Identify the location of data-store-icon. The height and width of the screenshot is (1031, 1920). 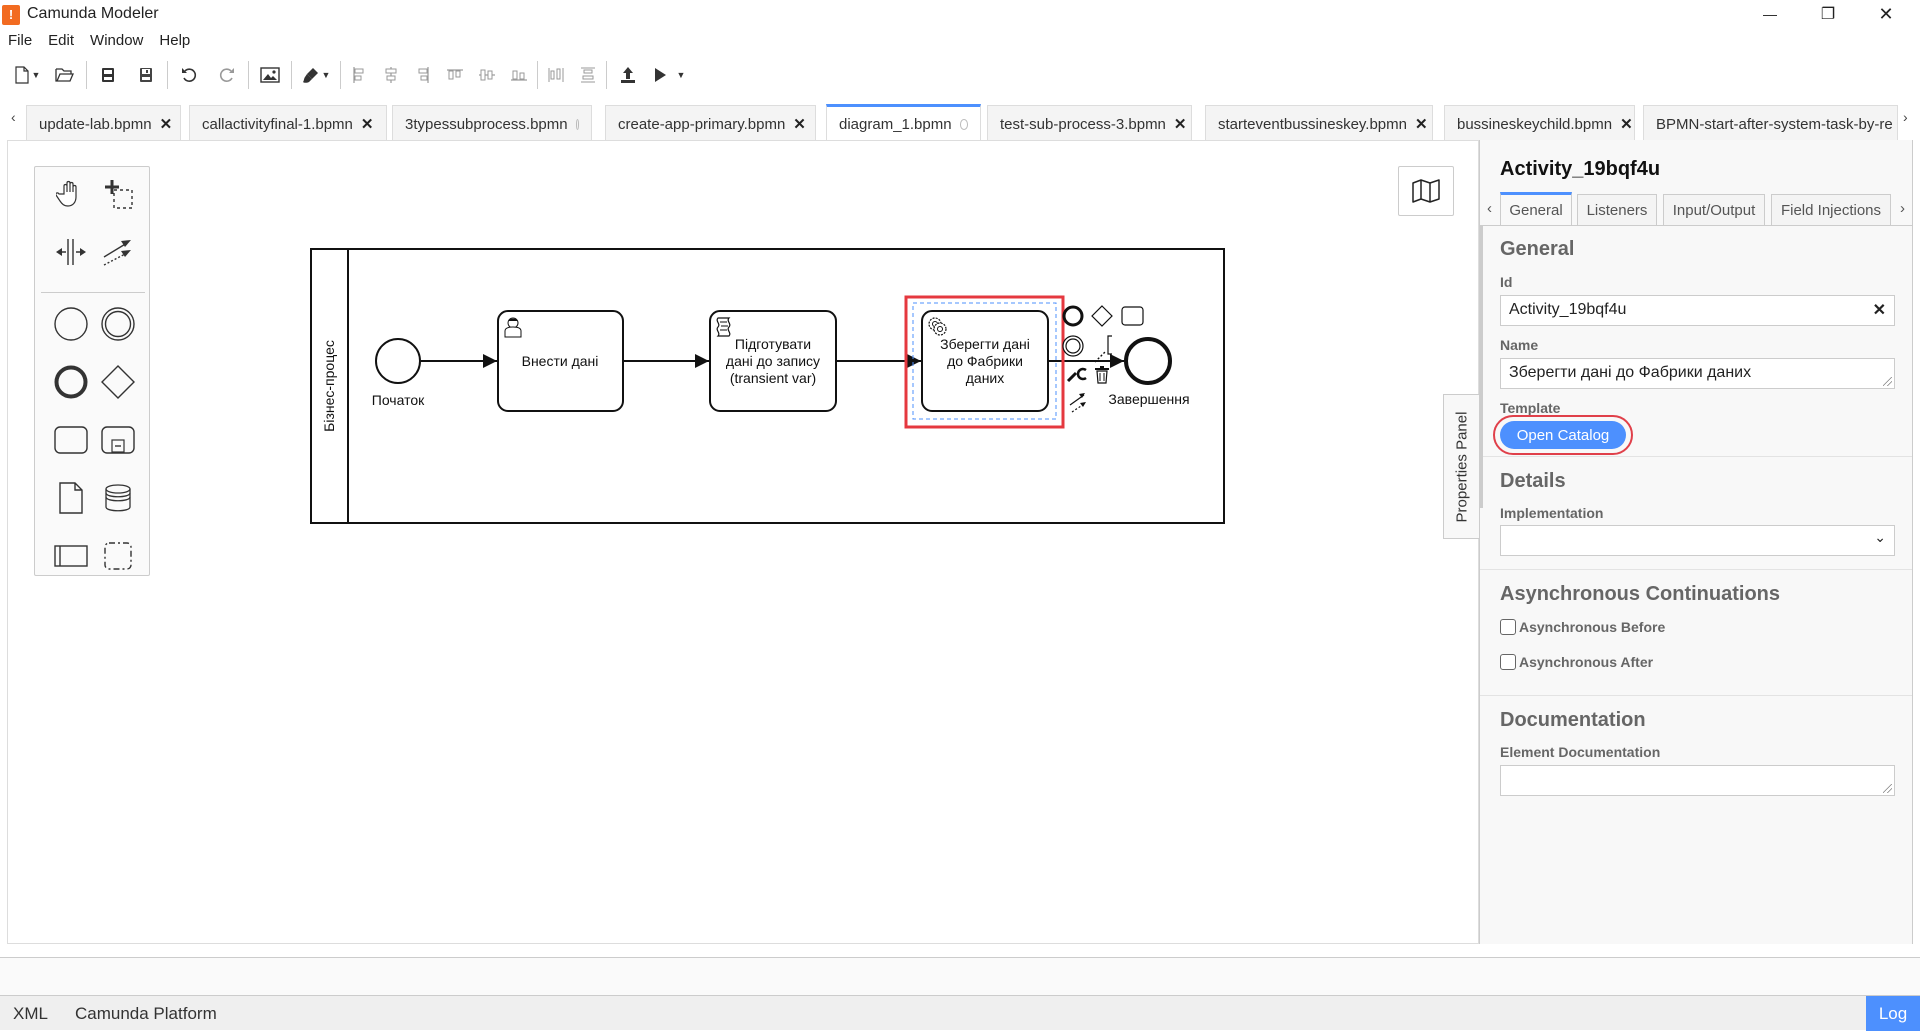
(118, 498).